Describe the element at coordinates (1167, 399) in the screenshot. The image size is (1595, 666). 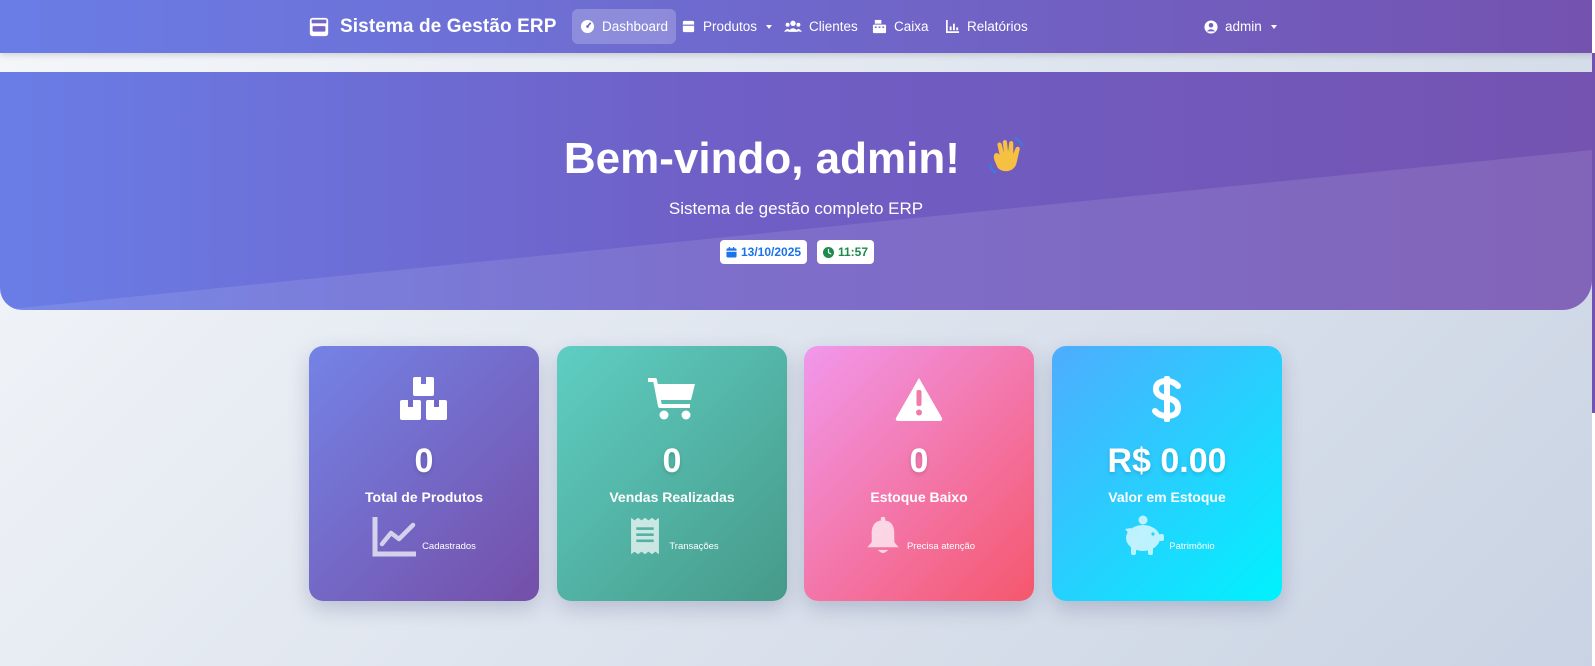
I see `dollar-icon` at that location.